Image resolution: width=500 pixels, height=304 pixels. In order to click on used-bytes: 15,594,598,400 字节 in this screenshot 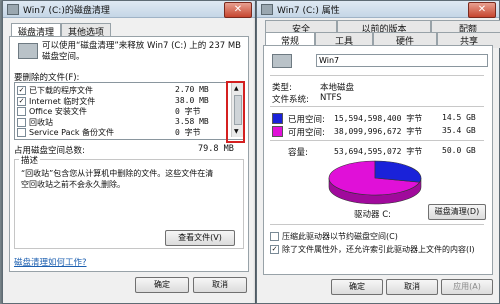, I will do `click(378, 118)`.